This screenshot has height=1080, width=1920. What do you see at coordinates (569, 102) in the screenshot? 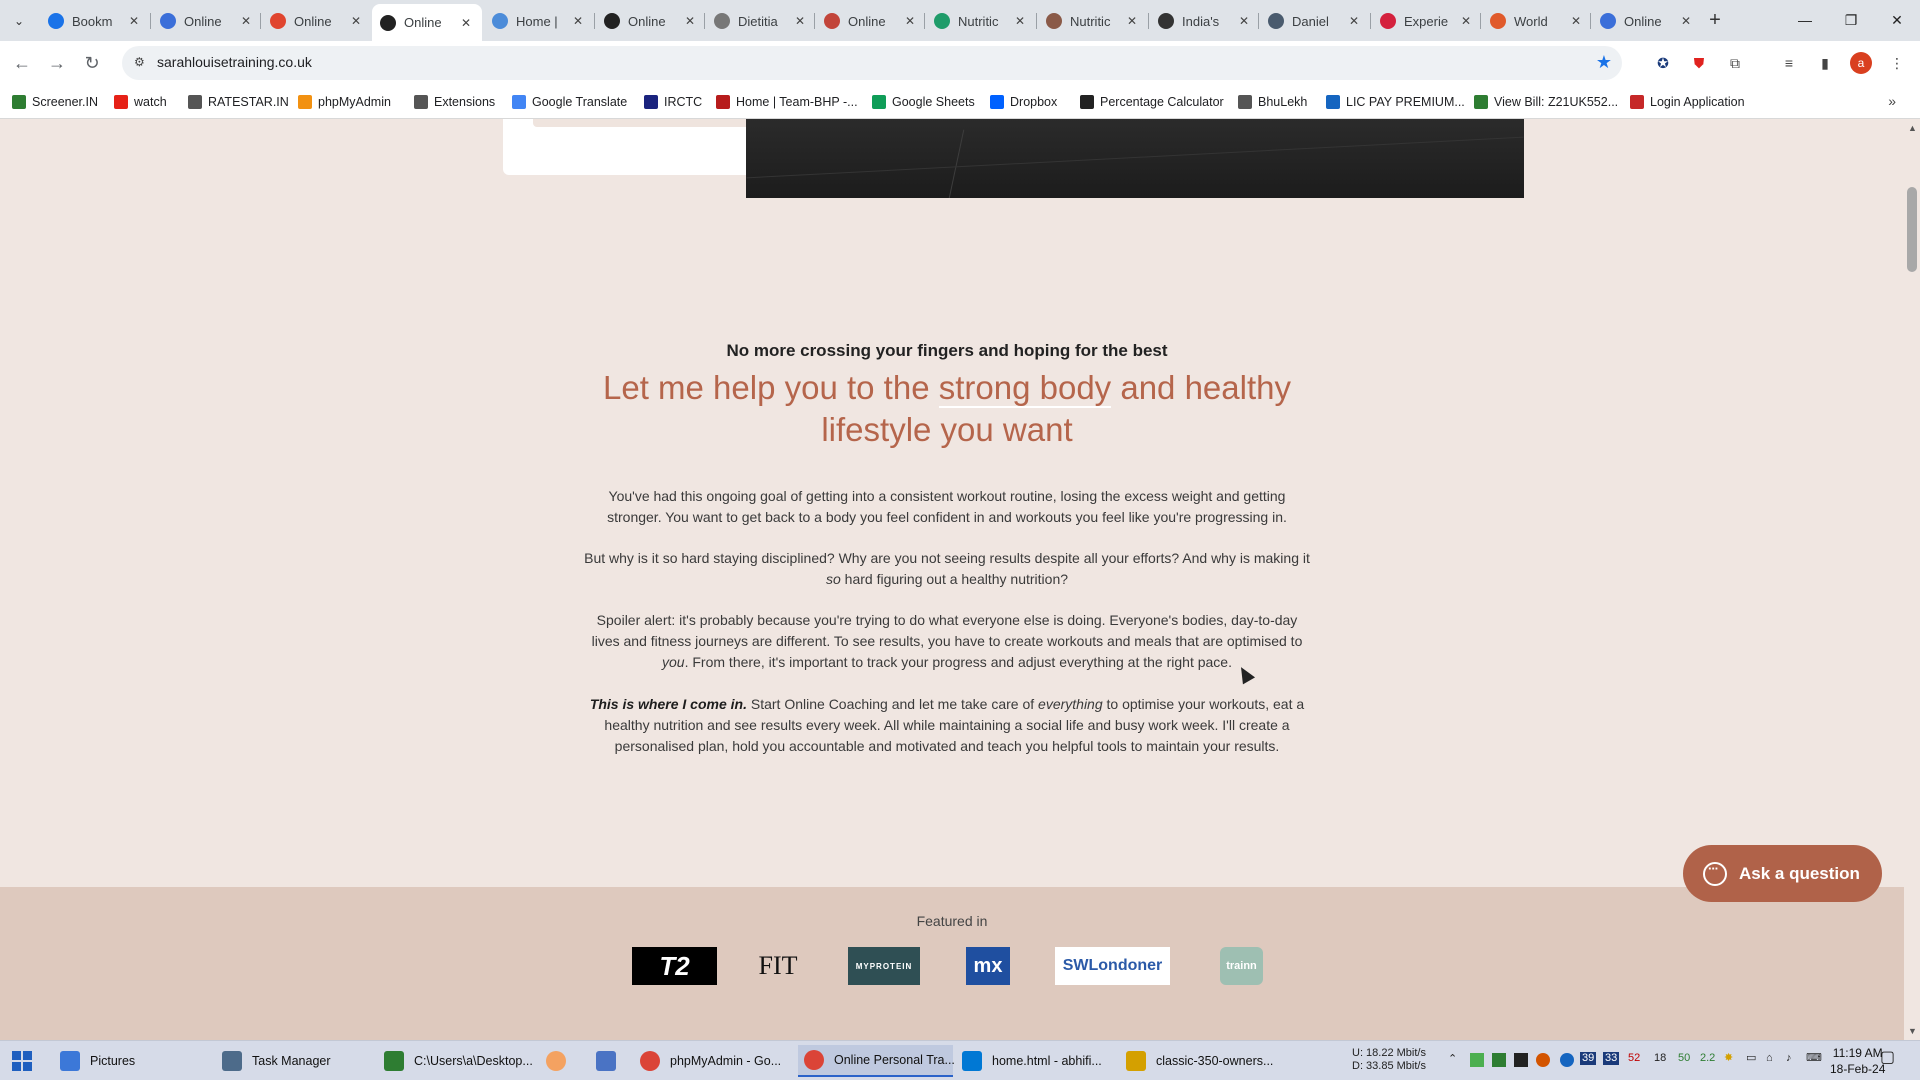
I see `bookmark-item: Google Translate` at bounding box center [569, 102].